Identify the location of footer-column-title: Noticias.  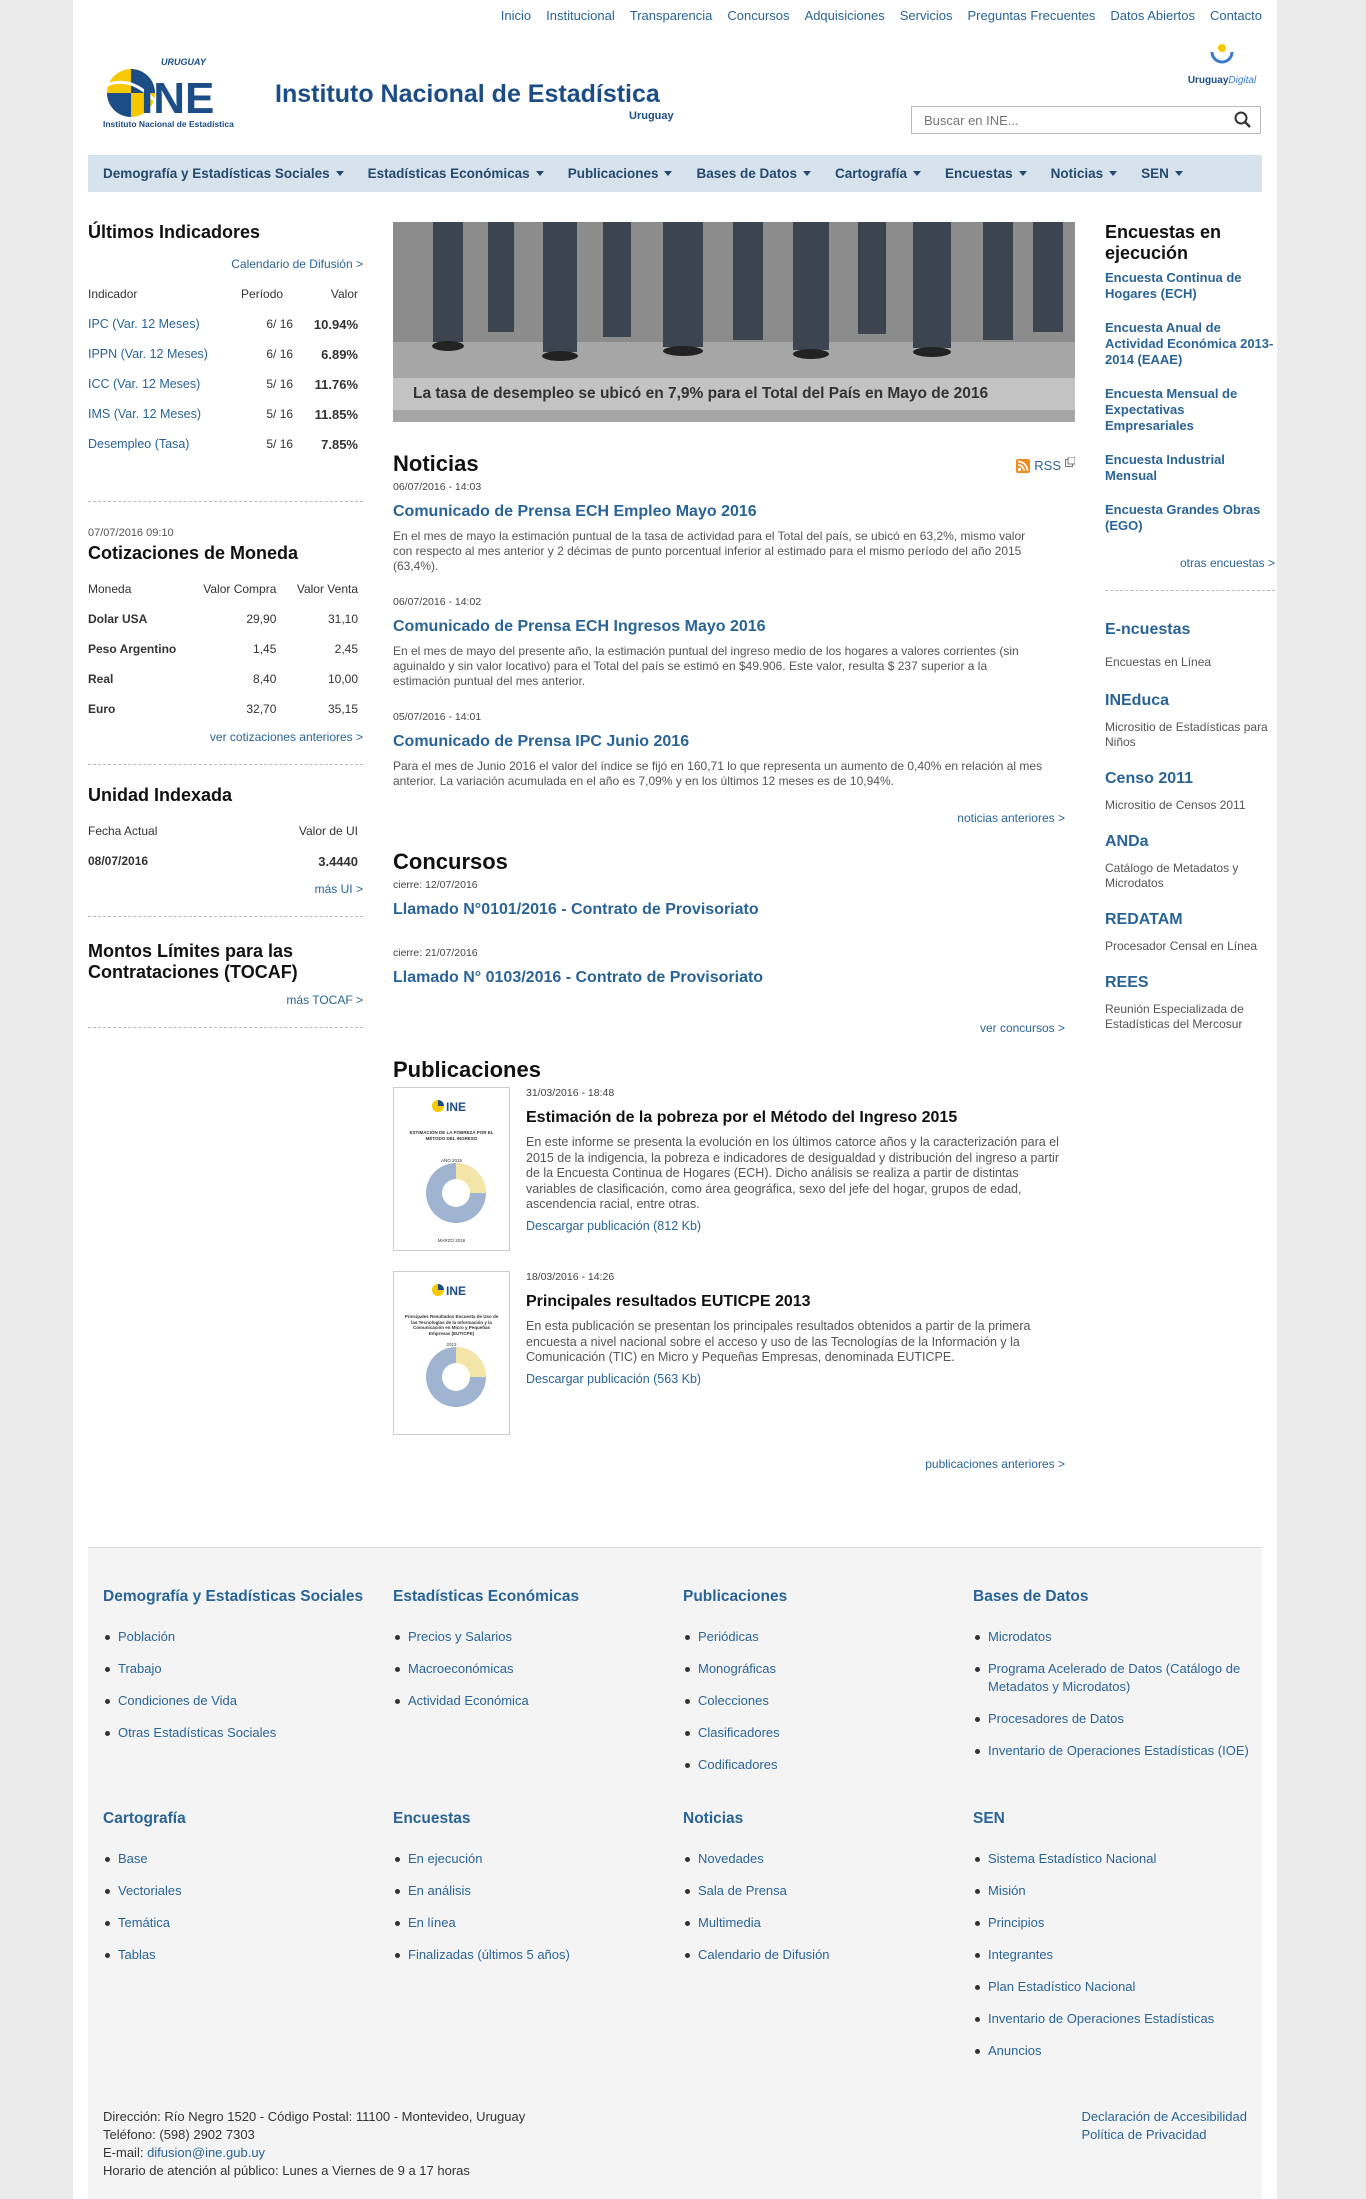
(823, 1819).